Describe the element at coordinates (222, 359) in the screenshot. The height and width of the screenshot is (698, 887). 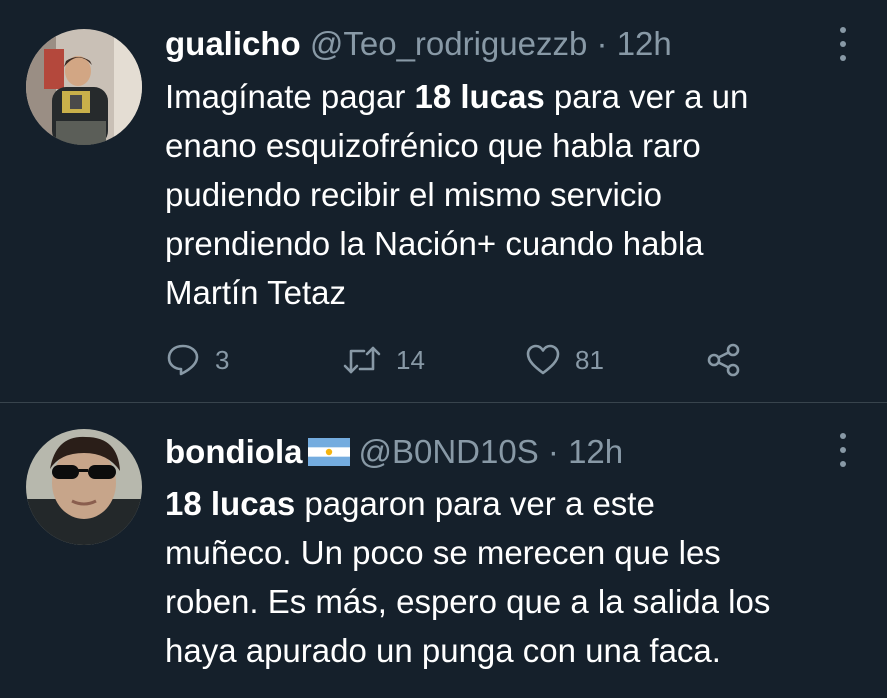
I see `reply-count: 3` at that location.